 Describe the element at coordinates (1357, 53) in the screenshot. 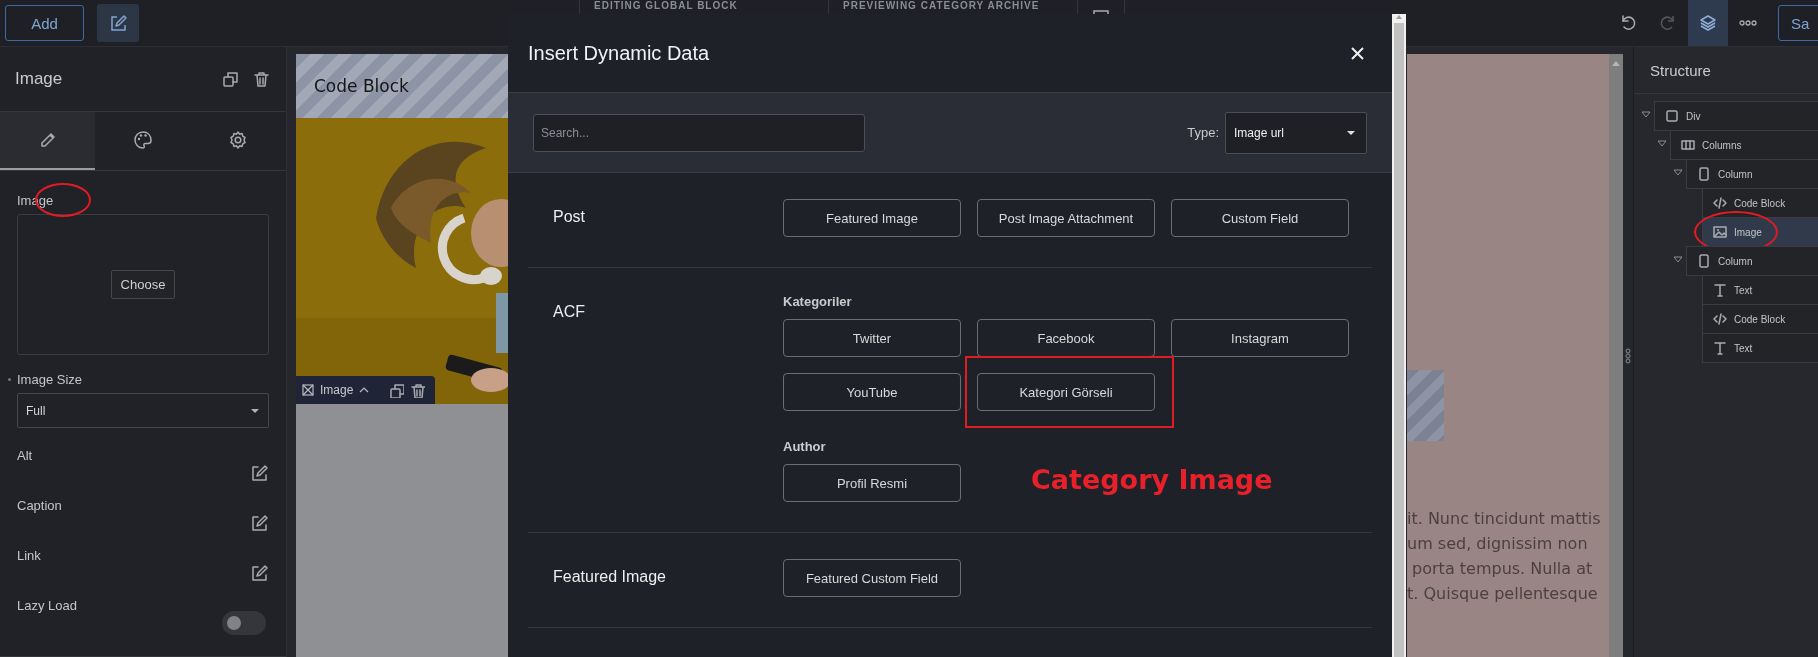

I see `close-icon` at that location.